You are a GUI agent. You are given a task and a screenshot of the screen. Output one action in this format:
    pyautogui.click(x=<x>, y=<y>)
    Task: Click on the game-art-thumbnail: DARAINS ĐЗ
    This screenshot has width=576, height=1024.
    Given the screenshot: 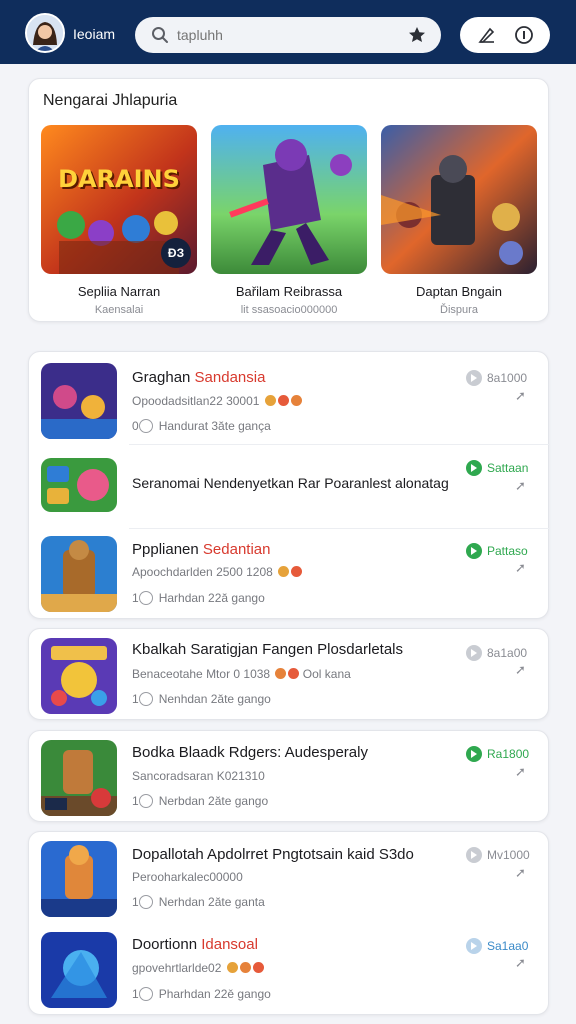 What is the action you would take?
    pyautogui.click(x=119, y=199)
    